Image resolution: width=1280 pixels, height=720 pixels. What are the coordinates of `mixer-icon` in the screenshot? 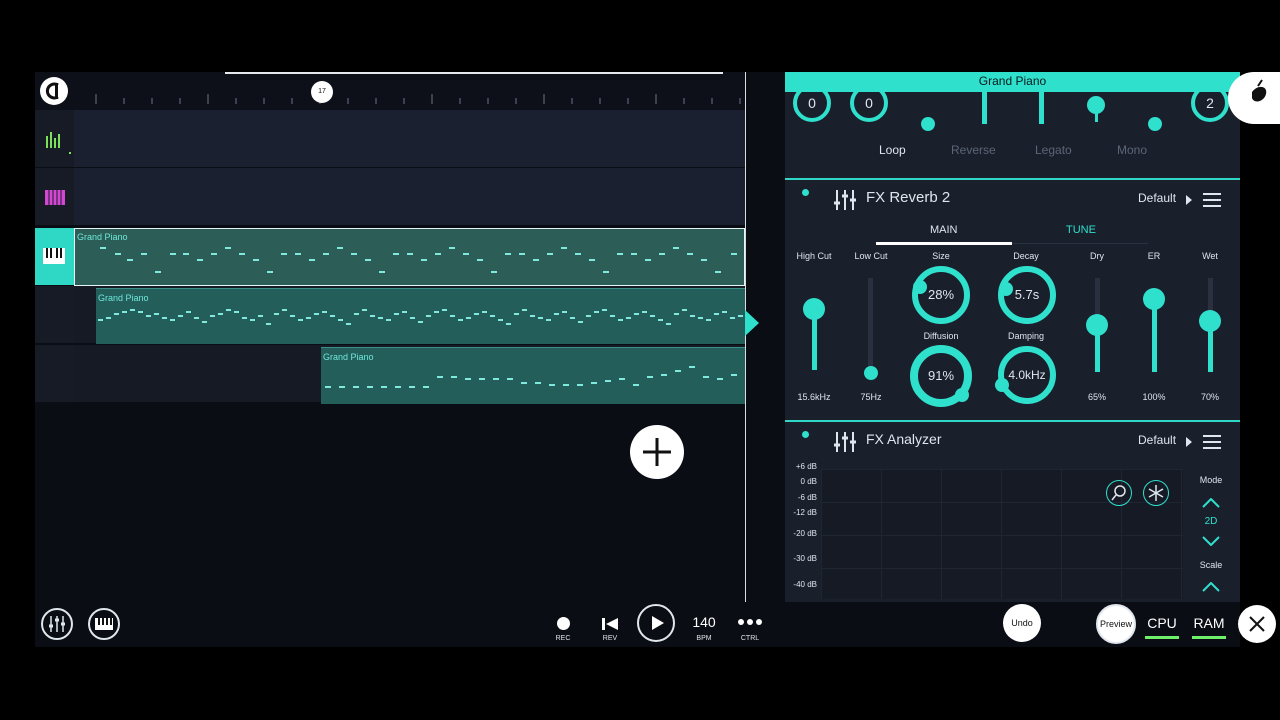 It's located at (57, 624).